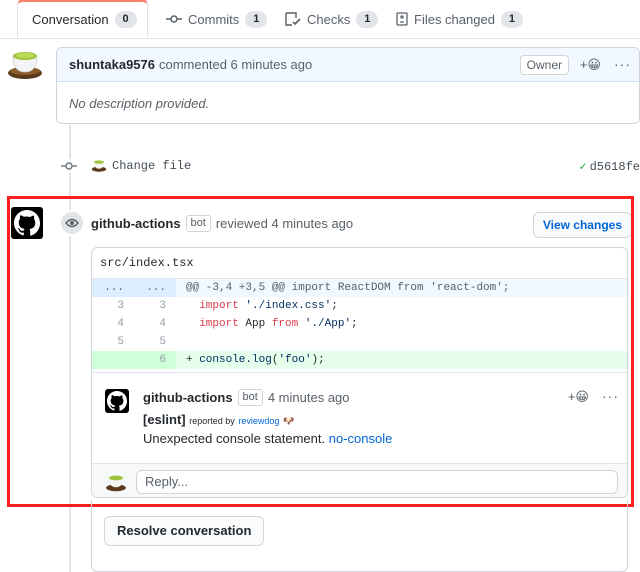  What do you see at coordinates (193, 360) in the screenshot?
I see `diff-prefix: +` at bounding box center [193, 360].